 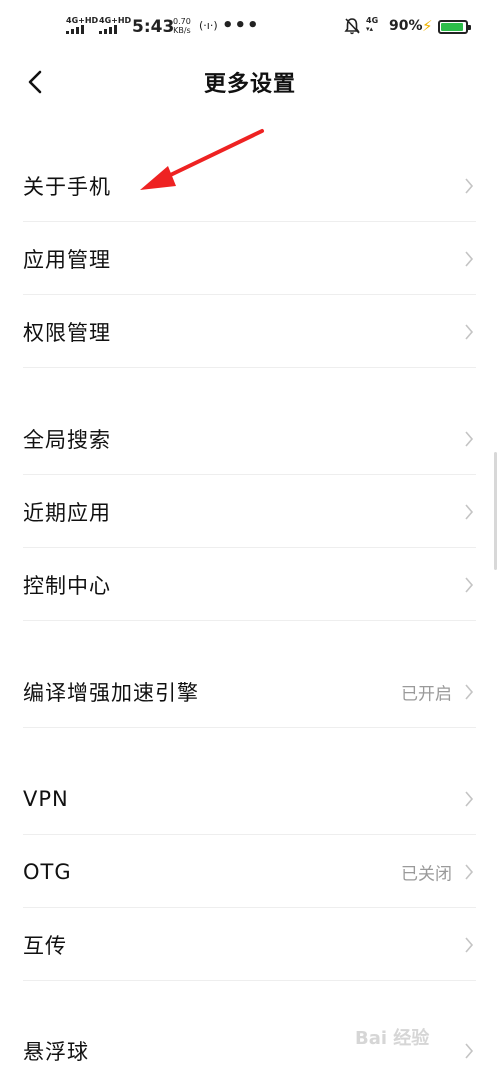 I want to click on settings-item-compile-acceleration-engine: 编译增强加速引擎 已开启, so click(x=250, y=691).